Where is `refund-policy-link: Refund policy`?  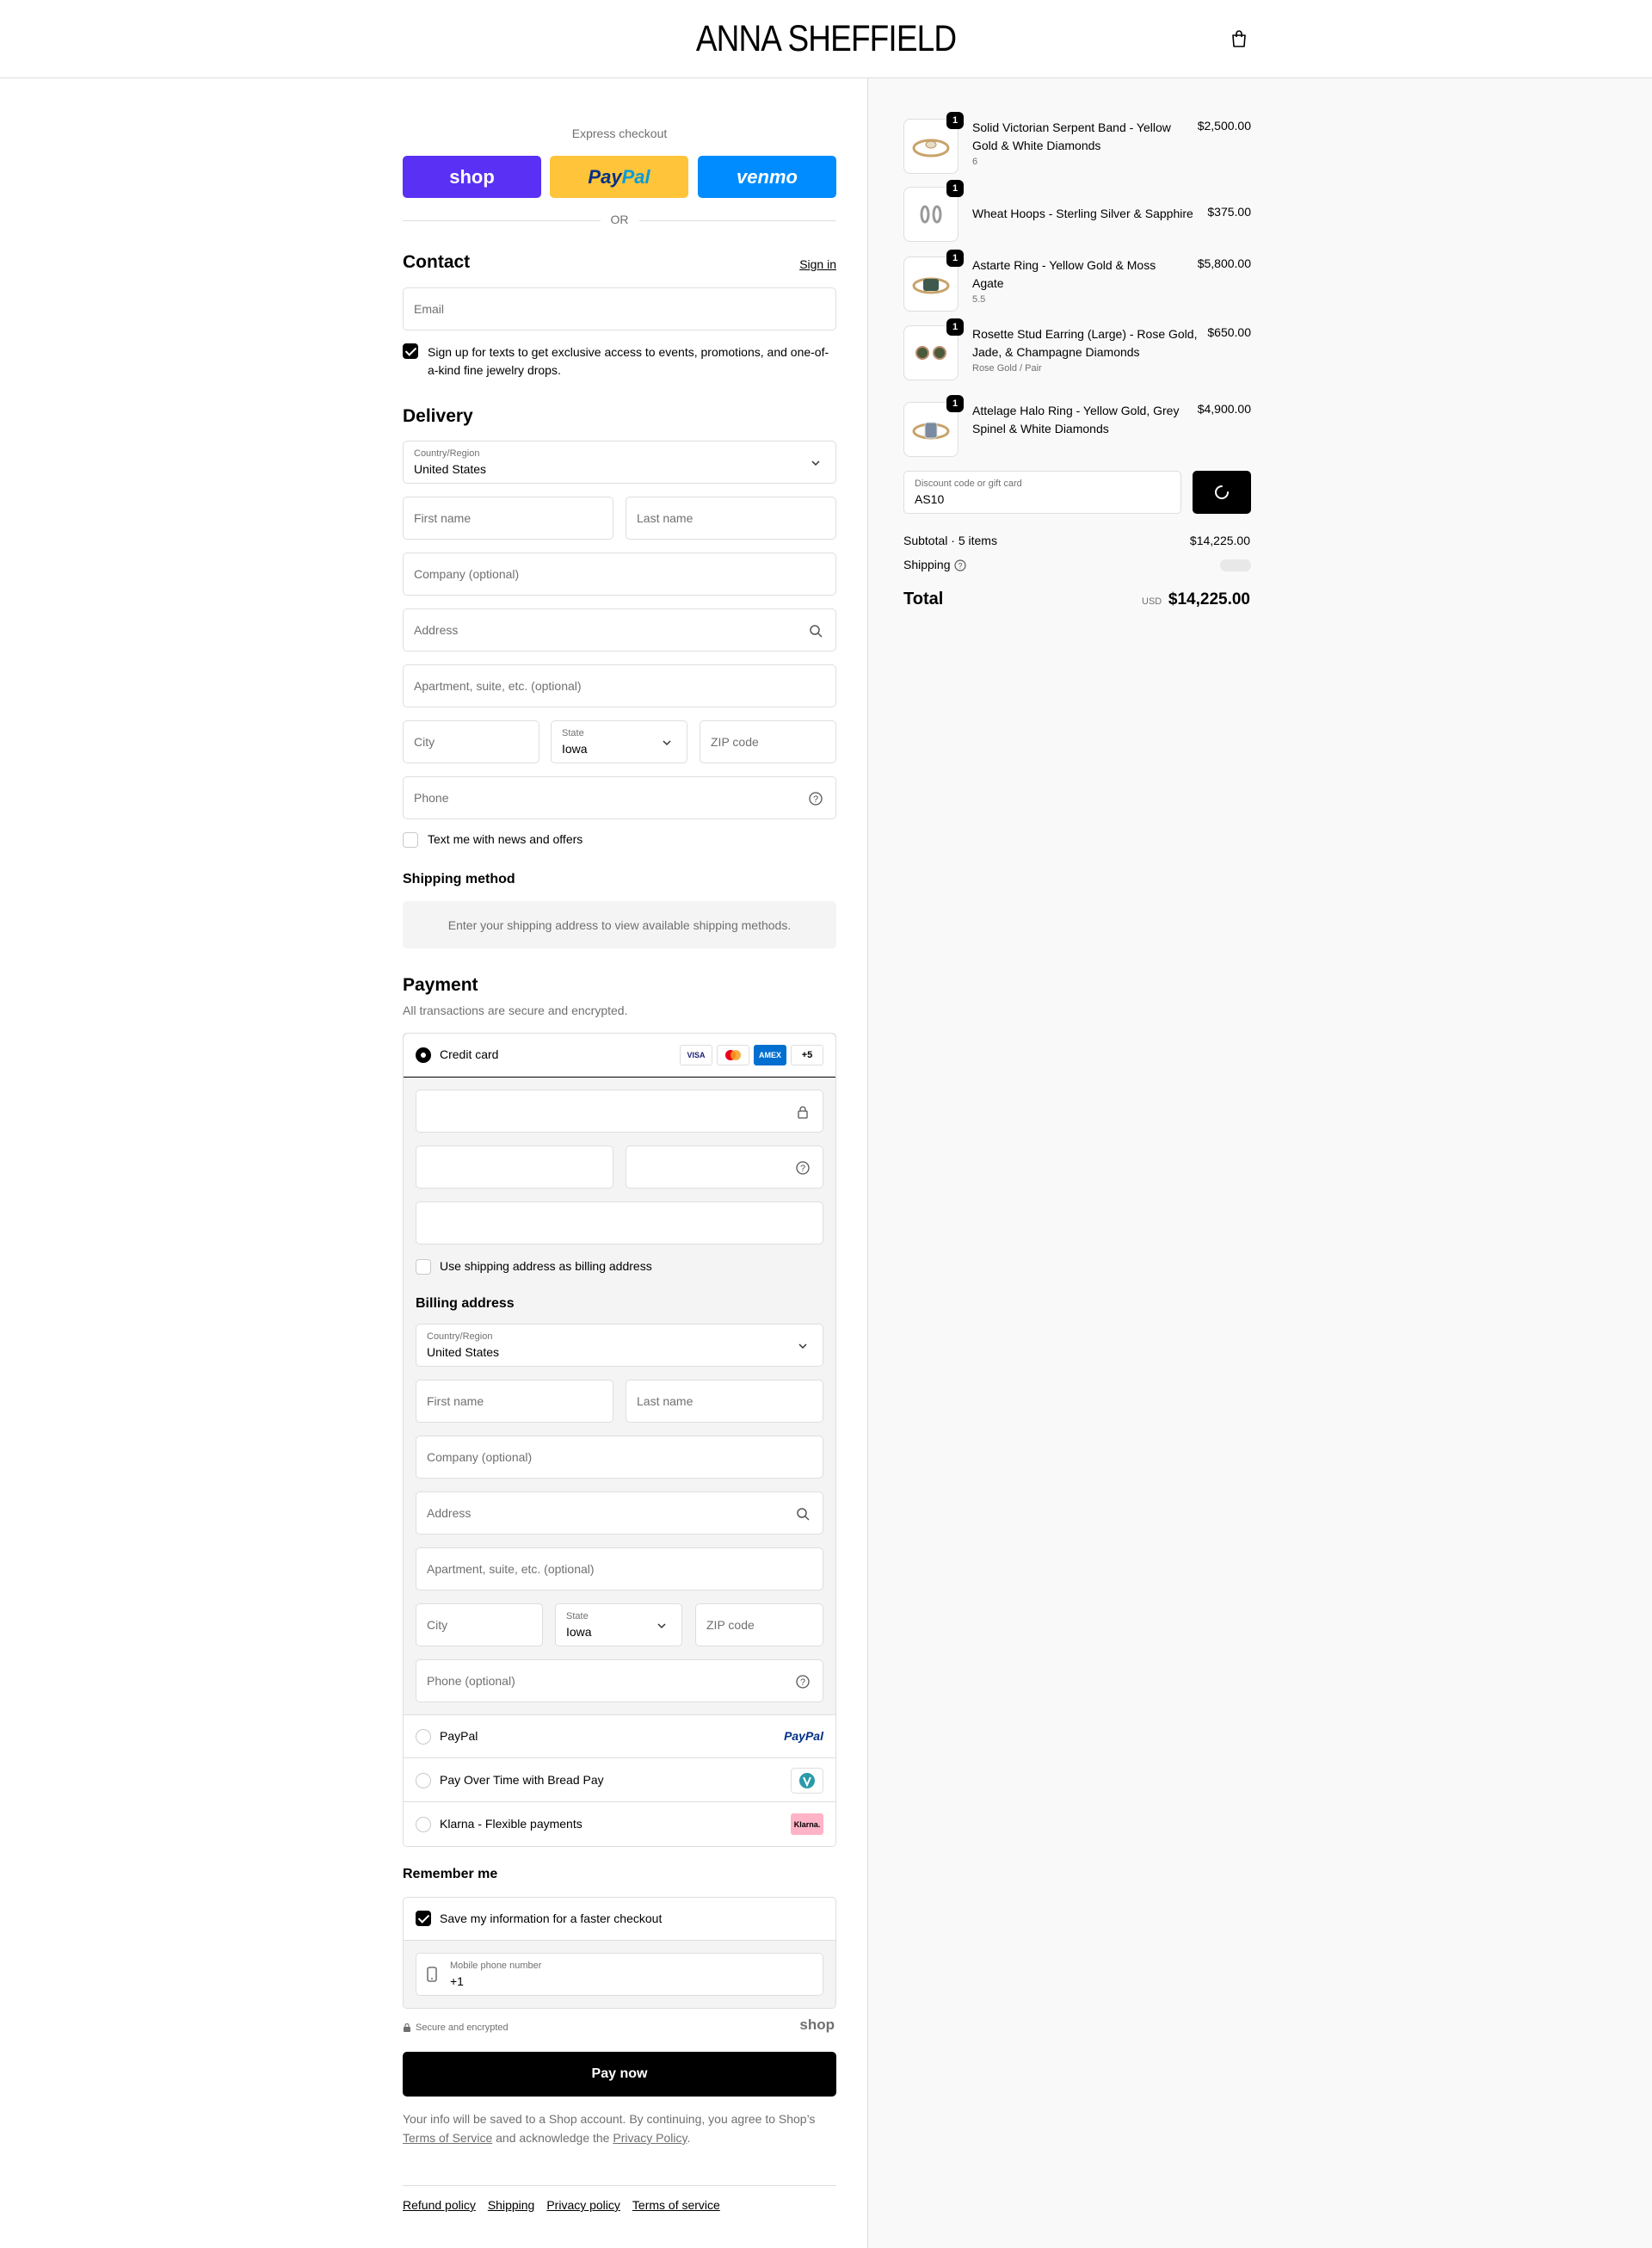 refund-policy-link: Refund policy is located at coordinates (439, 2205).